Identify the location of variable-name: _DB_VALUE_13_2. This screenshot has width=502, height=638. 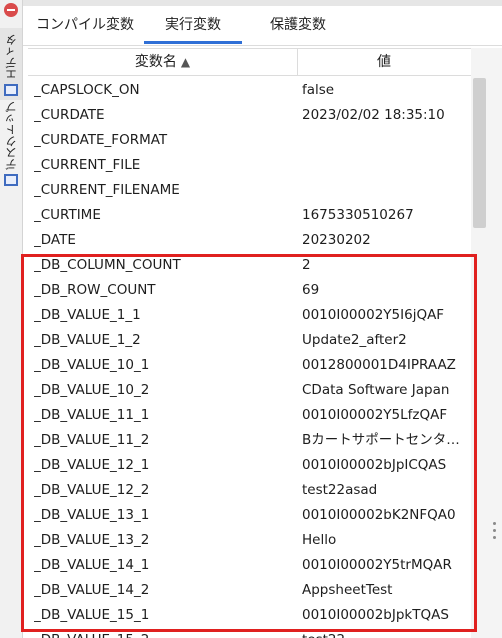
(92, 540).